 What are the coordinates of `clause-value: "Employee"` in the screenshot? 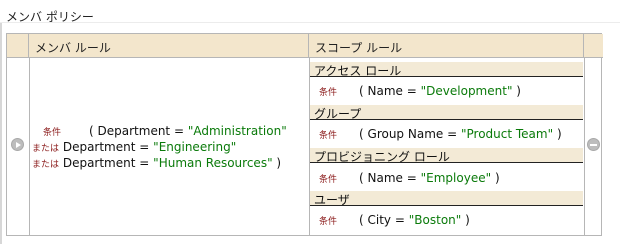 It's located at (456, 178).